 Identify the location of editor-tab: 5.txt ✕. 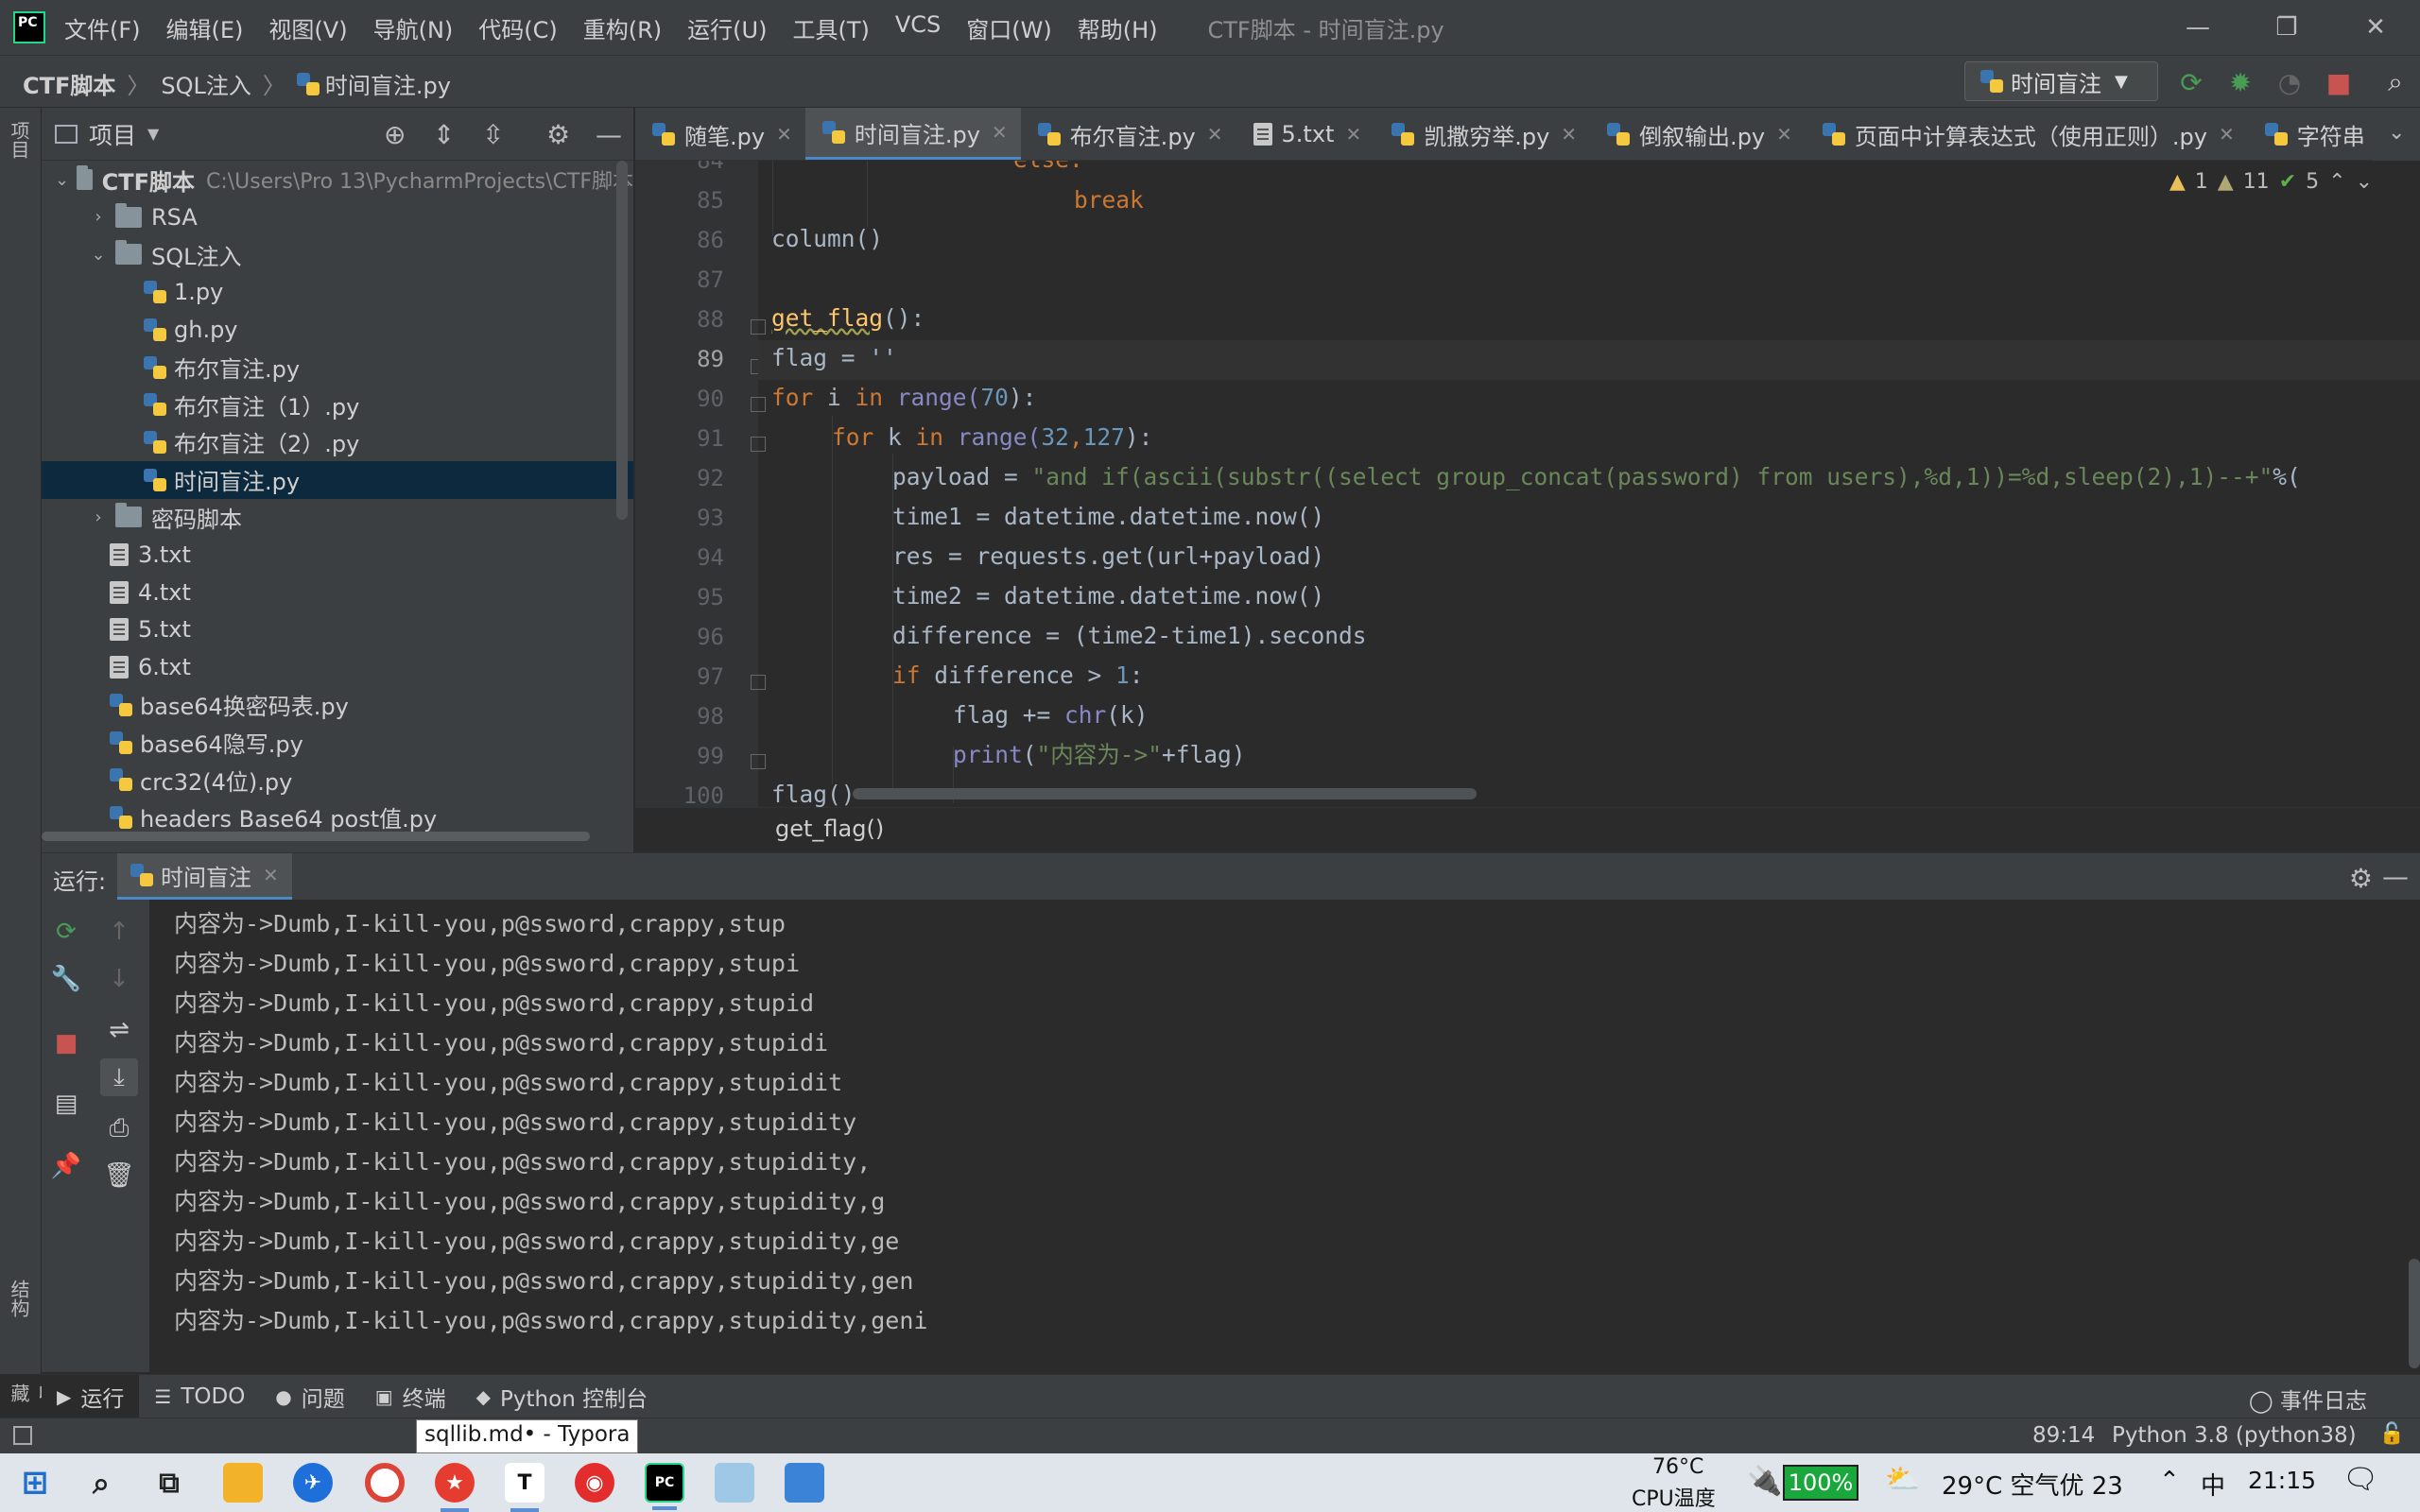
(1305, 134).